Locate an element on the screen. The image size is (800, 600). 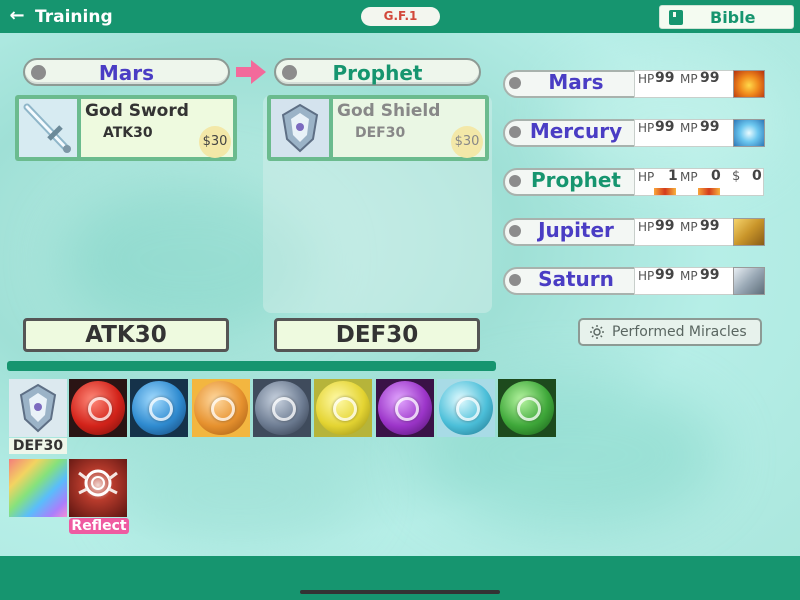
to-equipment-info: God Shield DEF30 $30 is located at coordinates (409, 128).